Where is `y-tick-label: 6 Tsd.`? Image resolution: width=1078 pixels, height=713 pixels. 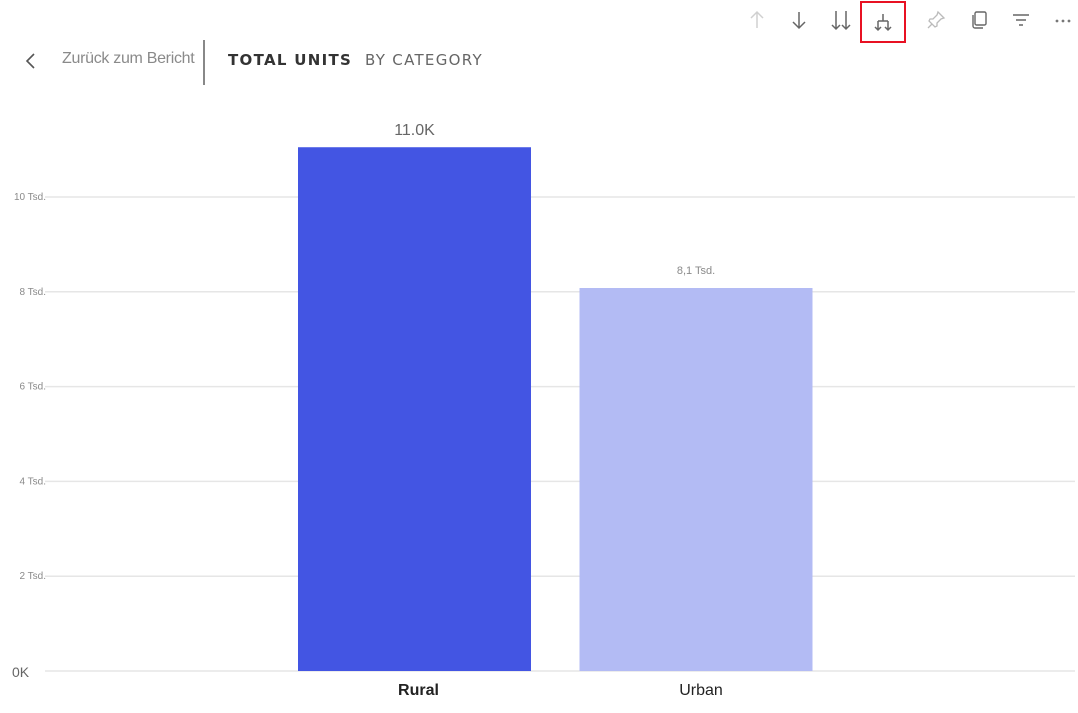 y-tick-label: 6 Tsd. is located at coordinates (33, 387).